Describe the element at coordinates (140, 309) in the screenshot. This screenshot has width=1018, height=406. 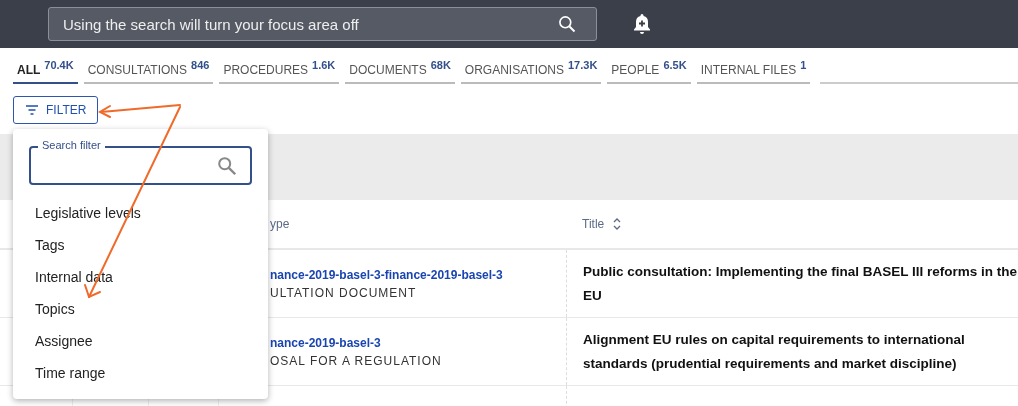
I see `menu-item: Topics` at that location.